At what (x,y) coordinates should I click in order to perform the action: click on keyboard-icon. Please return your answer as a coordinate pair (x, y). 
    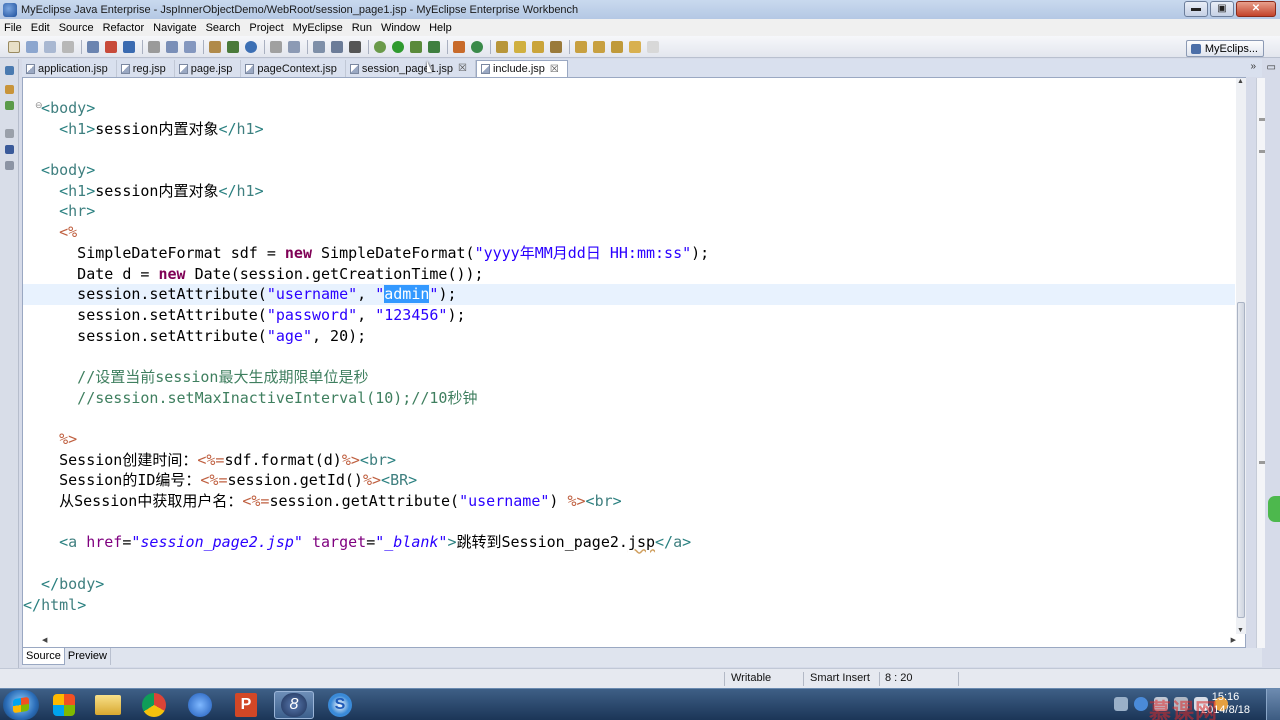
    Looking at the image, I should click on (1121, 704).